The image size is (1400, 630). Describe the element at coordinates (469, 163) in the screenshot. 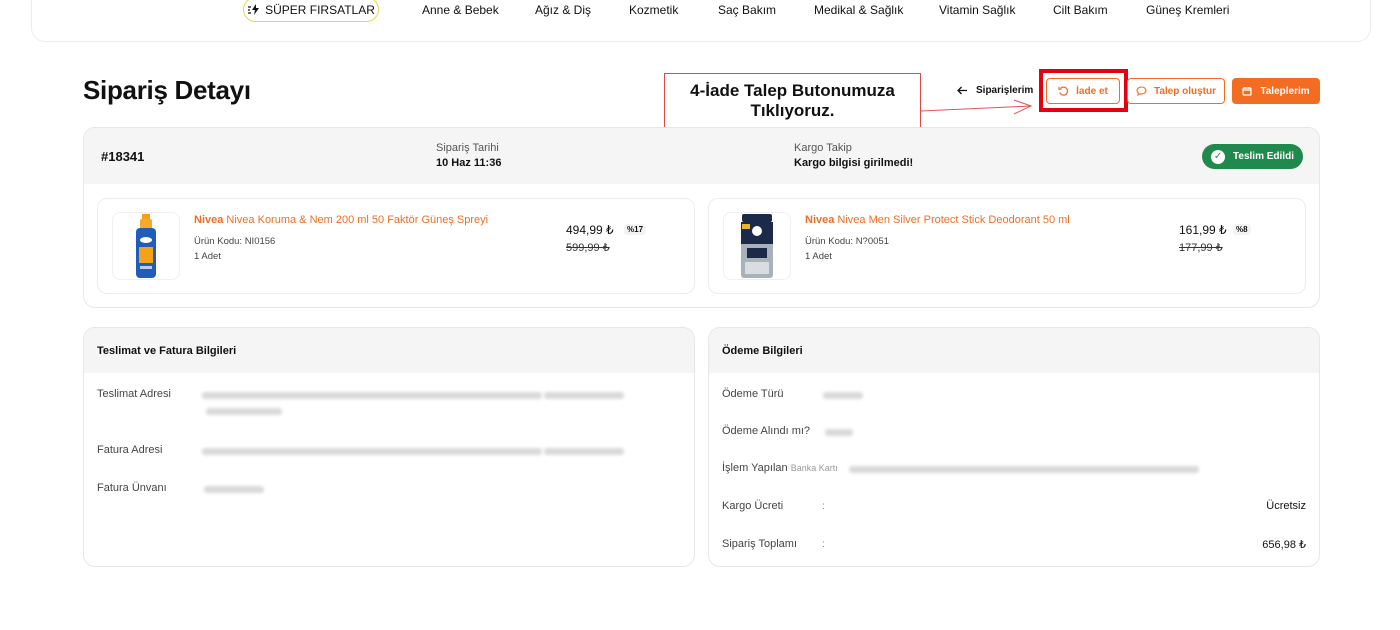

I see `order-date-value: 10 Haz 11:36` at that location.